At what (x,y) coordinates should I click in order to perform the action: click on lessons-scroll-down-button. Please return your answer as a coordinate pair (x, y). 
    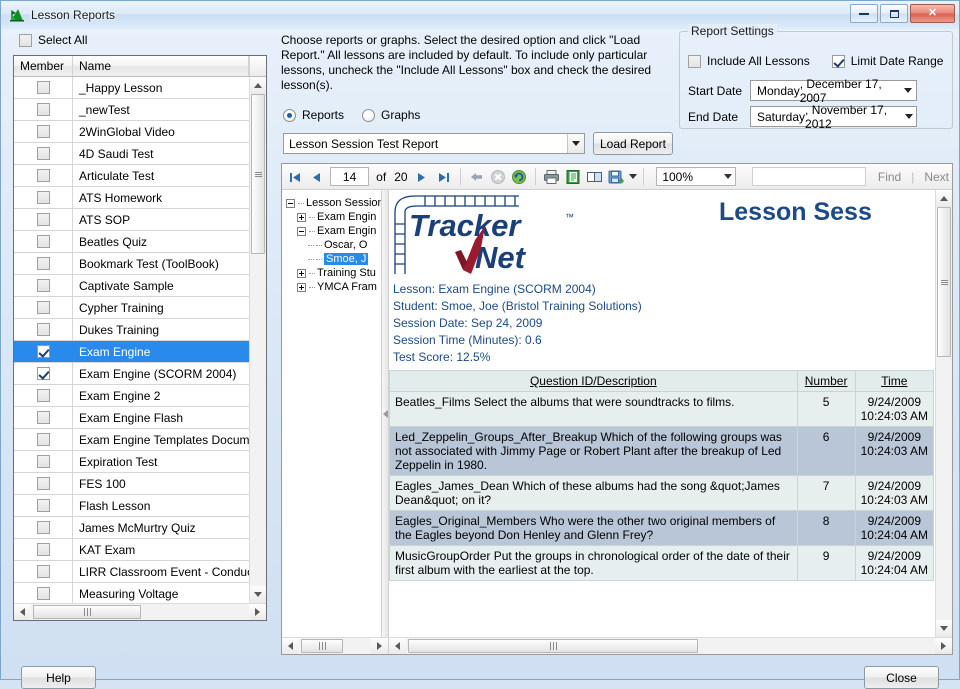
    Looking at the image, I should click on (258, 594).